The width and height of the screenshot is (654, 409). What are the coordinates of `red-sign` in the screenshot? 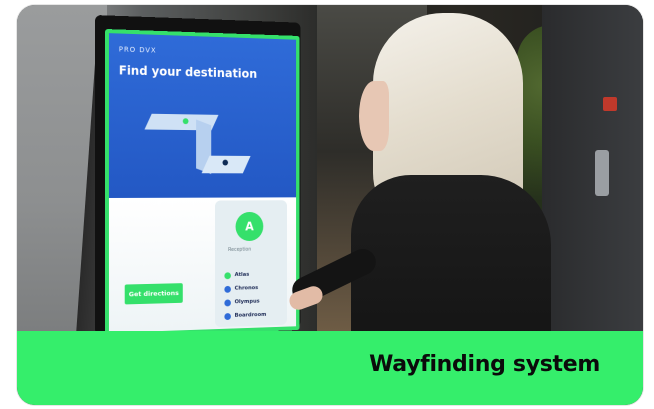 It's located at (610, 104).